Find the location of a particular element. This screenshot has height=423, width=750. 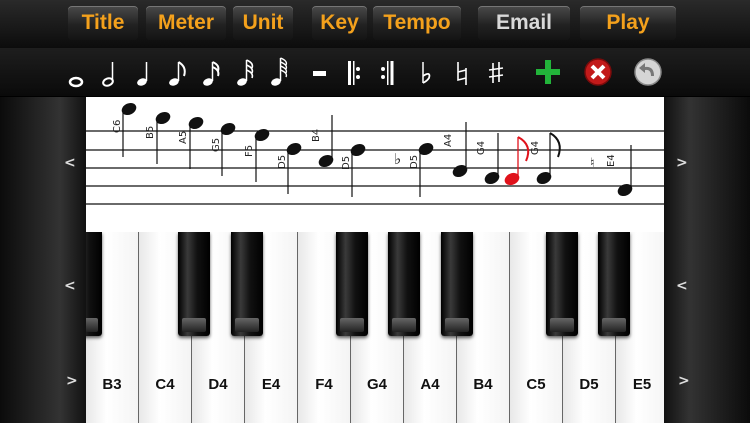

natural-icon is located at coordinates (462, 72).